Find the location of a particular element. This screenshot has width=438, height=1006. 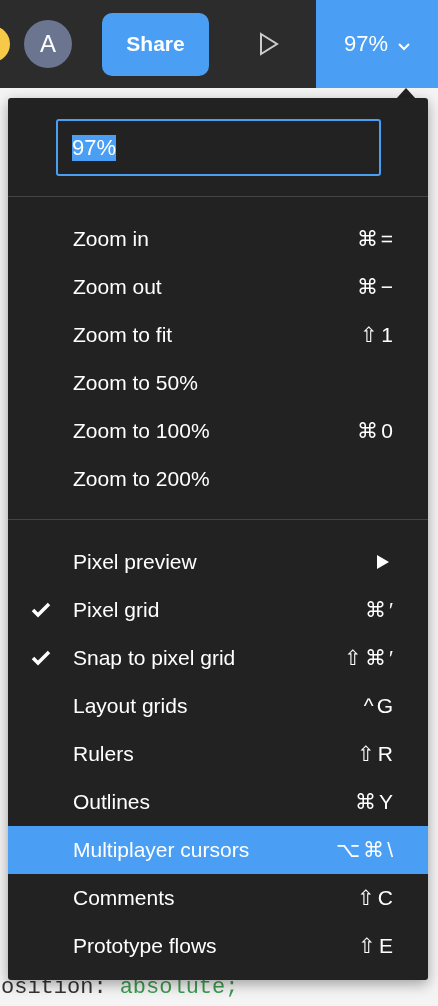

menu-item: Zoom in ⌘= is located at coordinates (218, 239).